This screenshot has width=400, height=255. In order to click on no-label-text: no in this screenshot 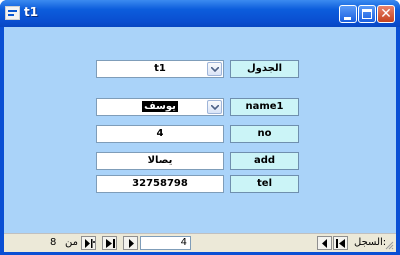, I will do `click(264, 133)`.